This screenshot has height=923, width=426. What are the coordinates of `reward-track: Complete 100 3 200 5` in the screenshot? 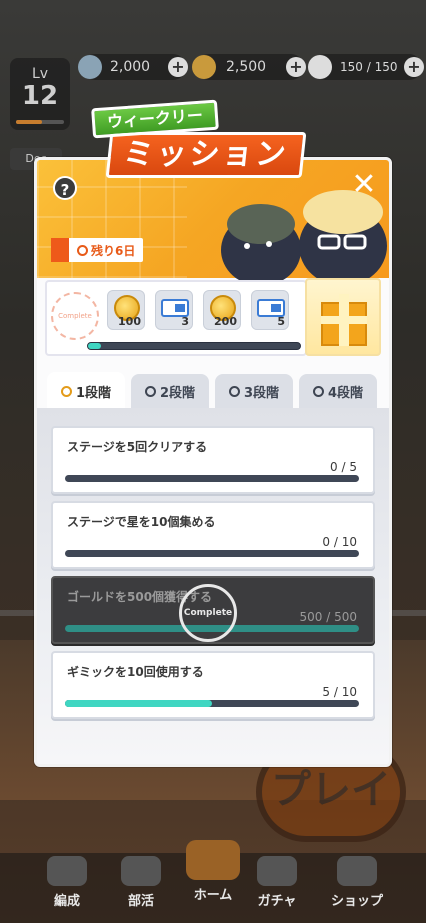 It's located at (176, 318).